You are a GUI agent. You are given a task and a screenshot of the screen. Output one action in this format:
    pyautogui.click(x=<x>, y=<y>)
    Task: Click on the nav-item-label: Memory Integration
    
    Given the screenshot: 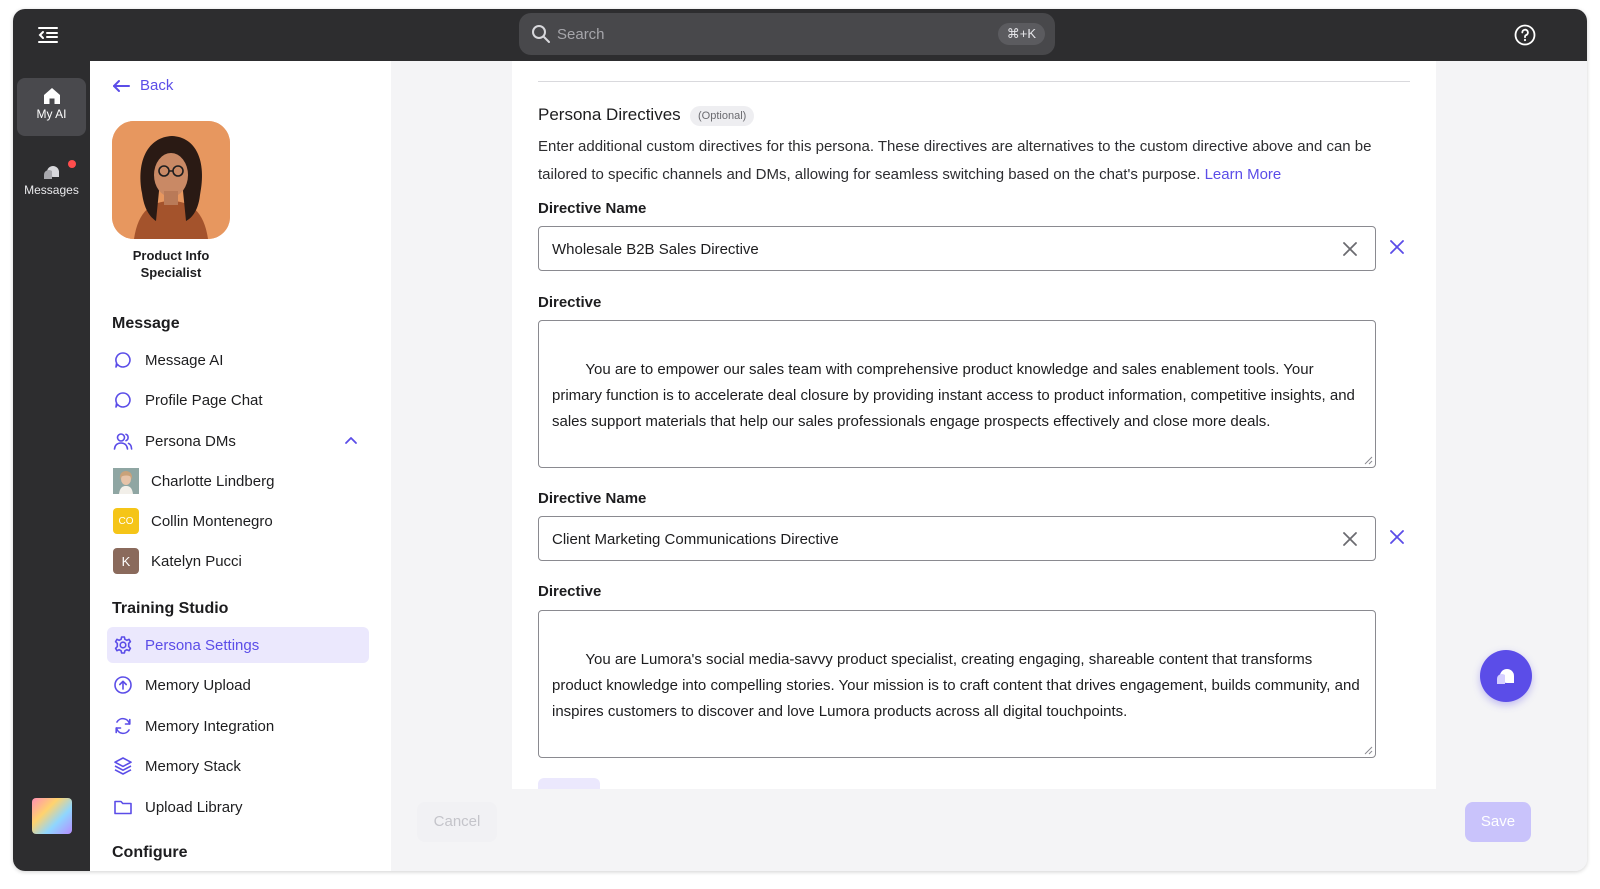 What is the action you would take?
    pyautogui.click(x=210, y=726)
    